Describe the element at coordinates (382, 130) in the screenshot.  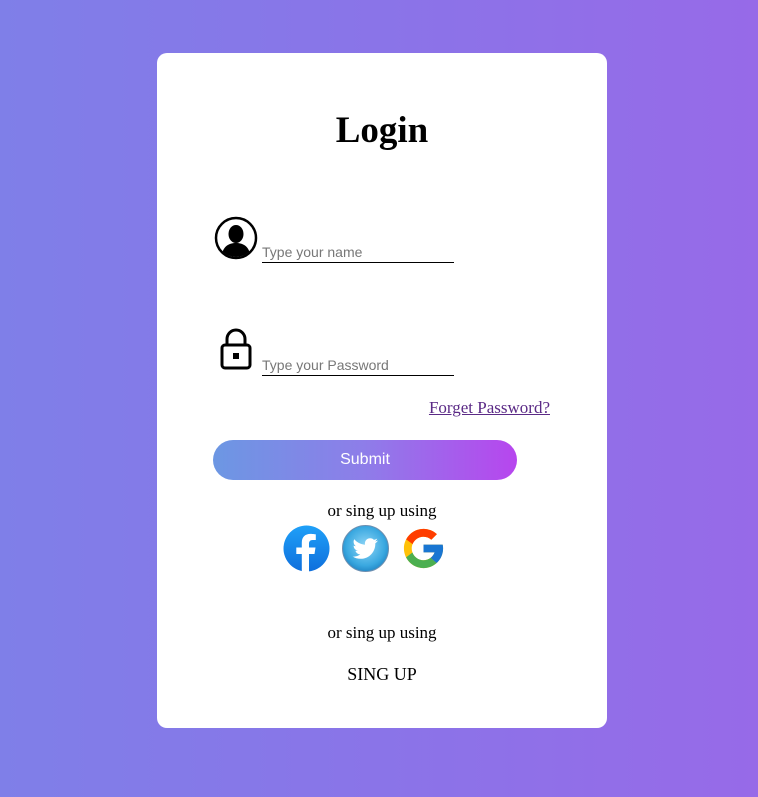
I see `page-title: Login` at that location.